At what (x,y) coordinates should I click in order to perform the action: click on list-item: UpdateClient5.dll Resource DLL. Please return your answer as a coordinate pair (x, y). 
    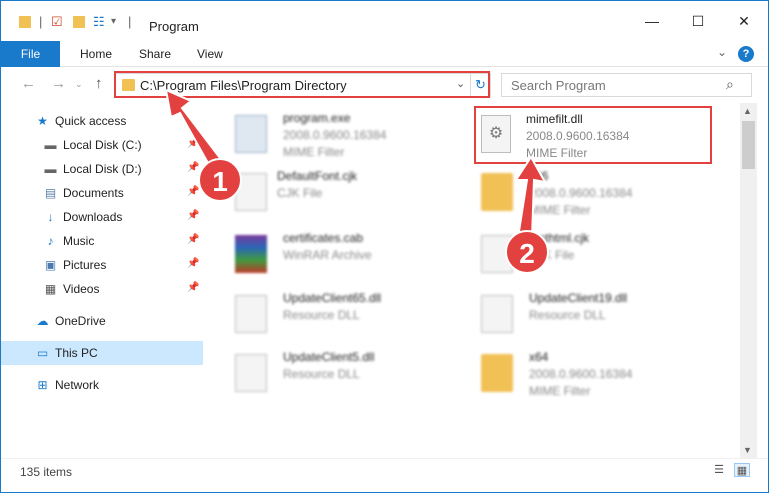
    Looking at the image, I should click on (355, 379).